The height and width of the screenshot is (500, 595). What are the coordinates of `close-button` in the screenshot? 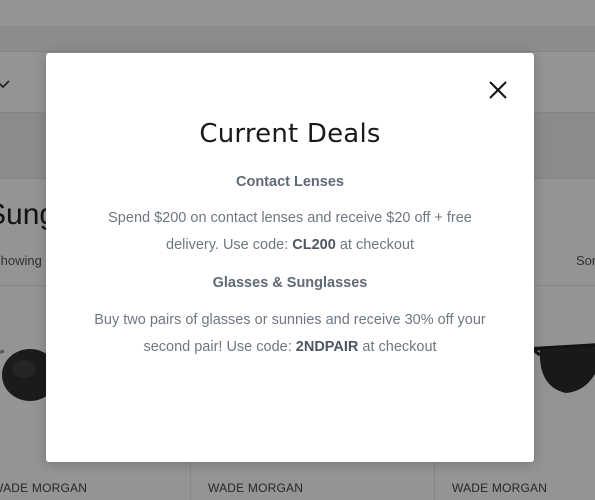 It's located at (498, 90).